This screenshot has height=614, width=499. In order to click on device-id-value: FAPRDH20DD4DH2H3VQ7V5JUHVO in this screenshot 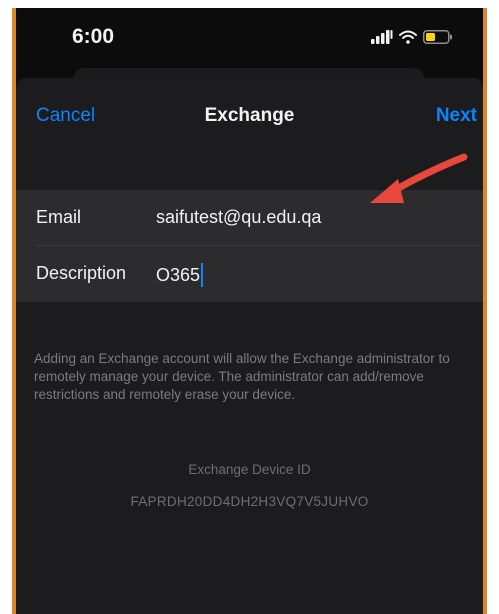, I will do `click(249, 501)`.